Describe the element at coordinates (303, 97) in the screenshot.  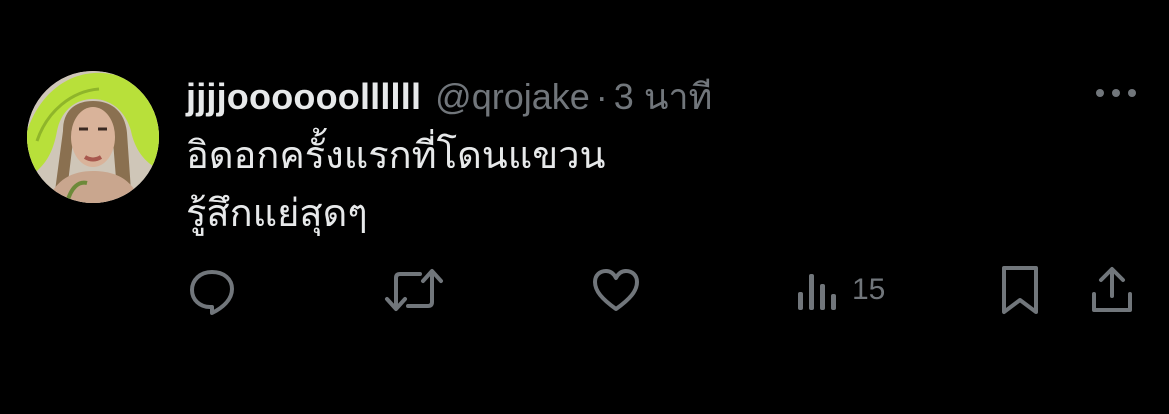
I see `display-name: jjjjoooooollllll` at that location.